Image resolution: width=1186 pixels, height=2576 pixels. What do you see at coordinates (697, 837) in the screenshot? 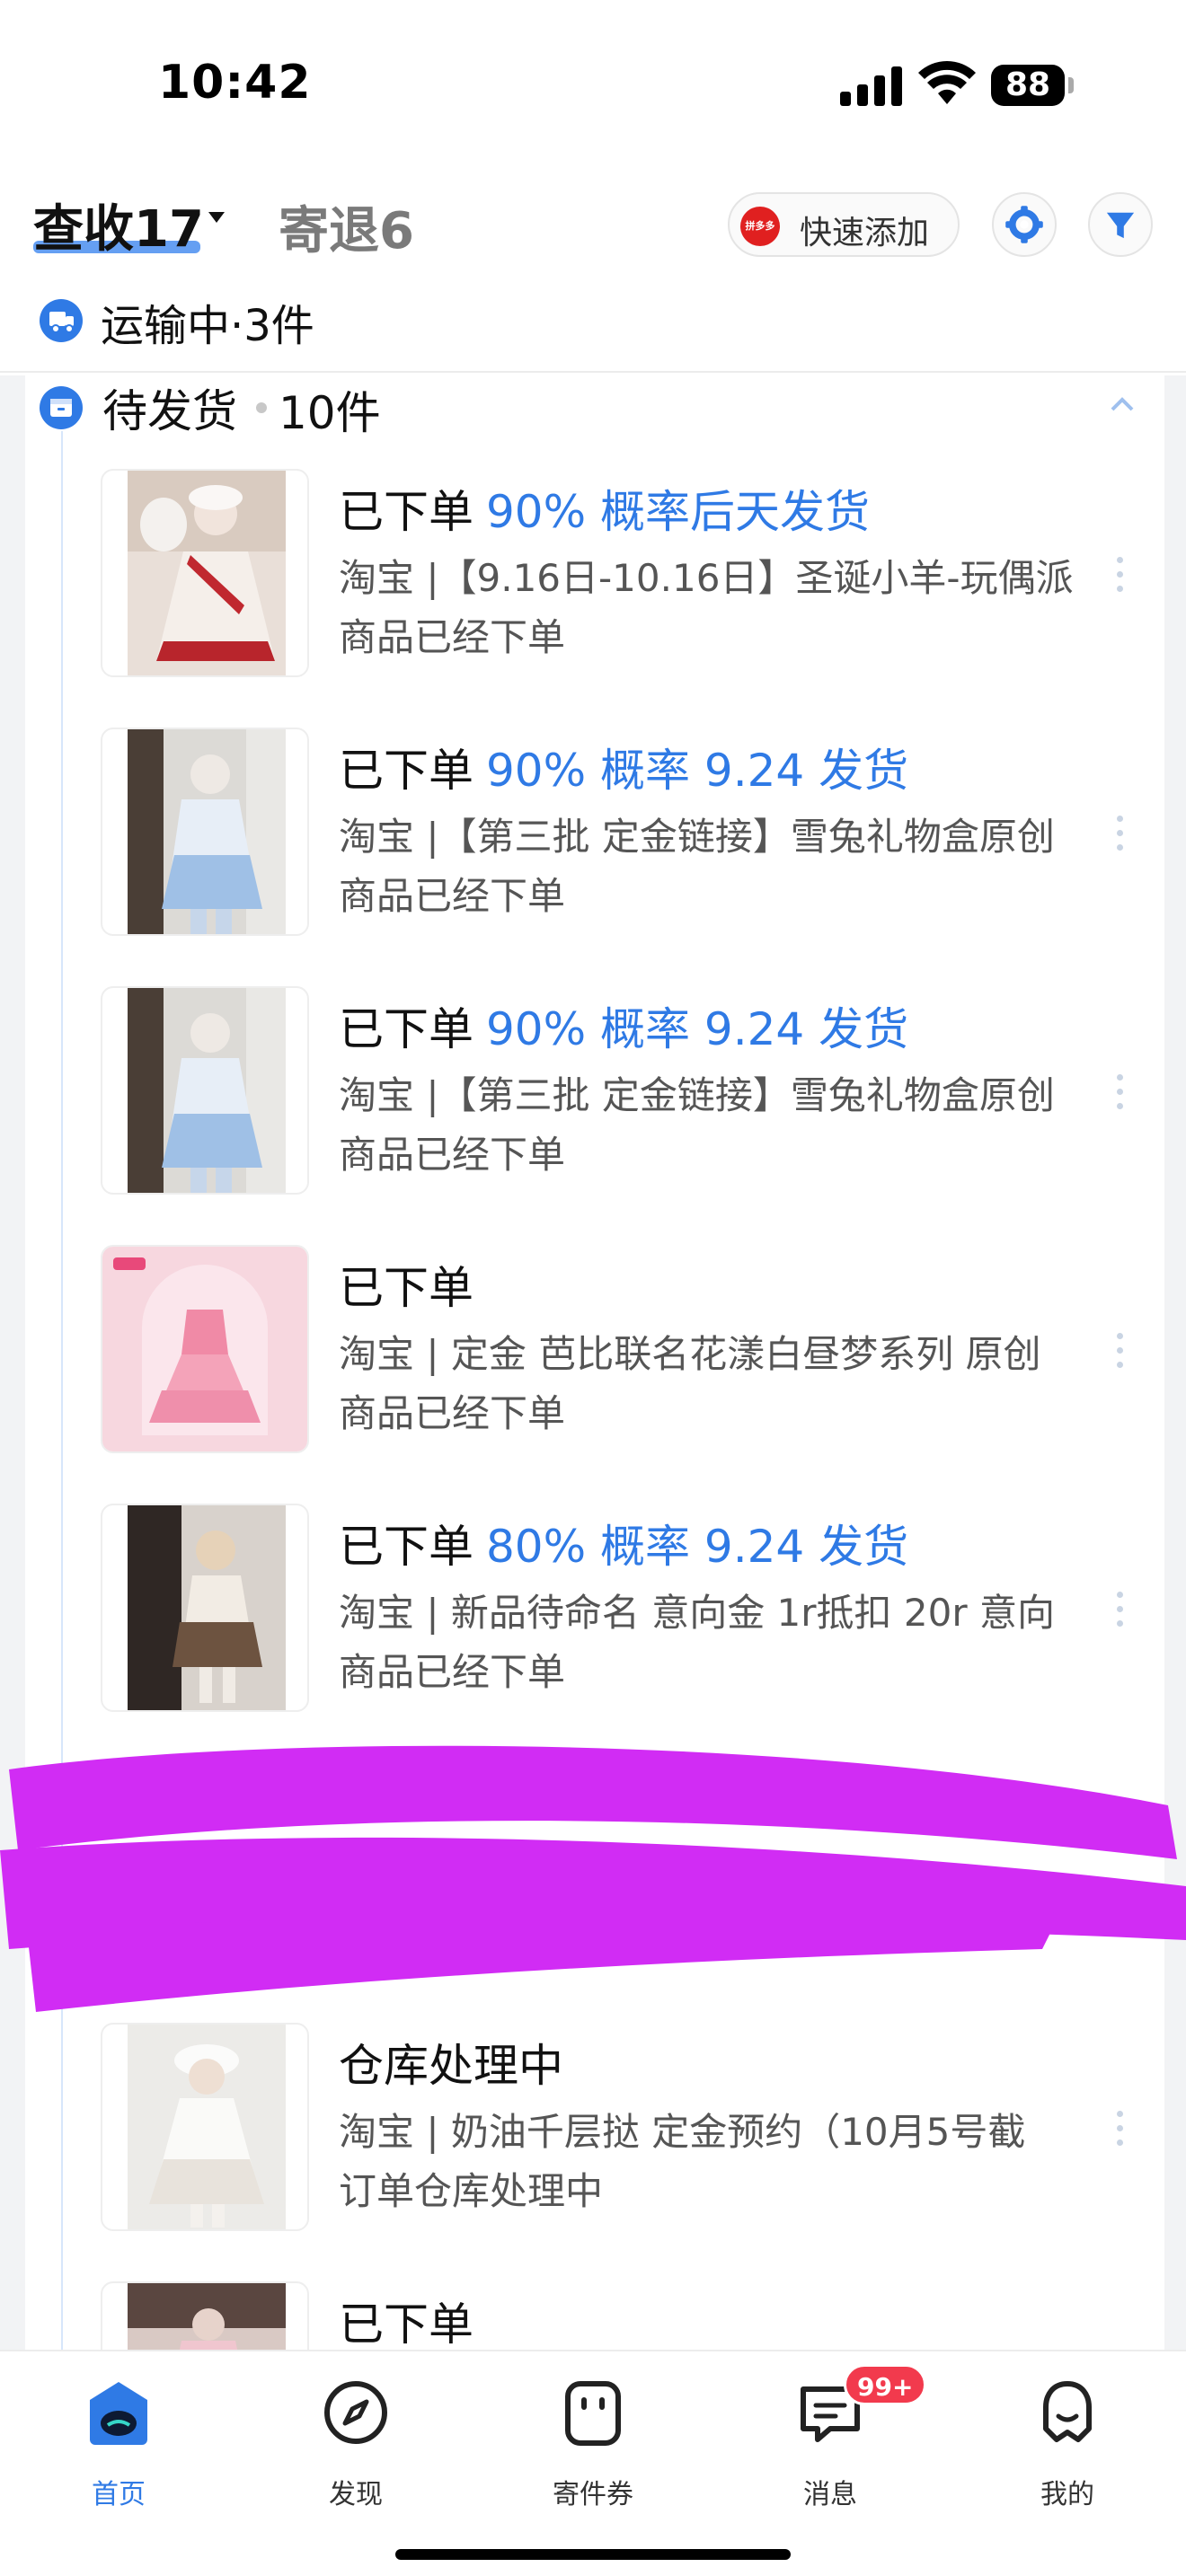
I see `order-title: 淘宝 |【第三批 定金链接】雪兔礼物盒原创` at bounding box center [697, 837].